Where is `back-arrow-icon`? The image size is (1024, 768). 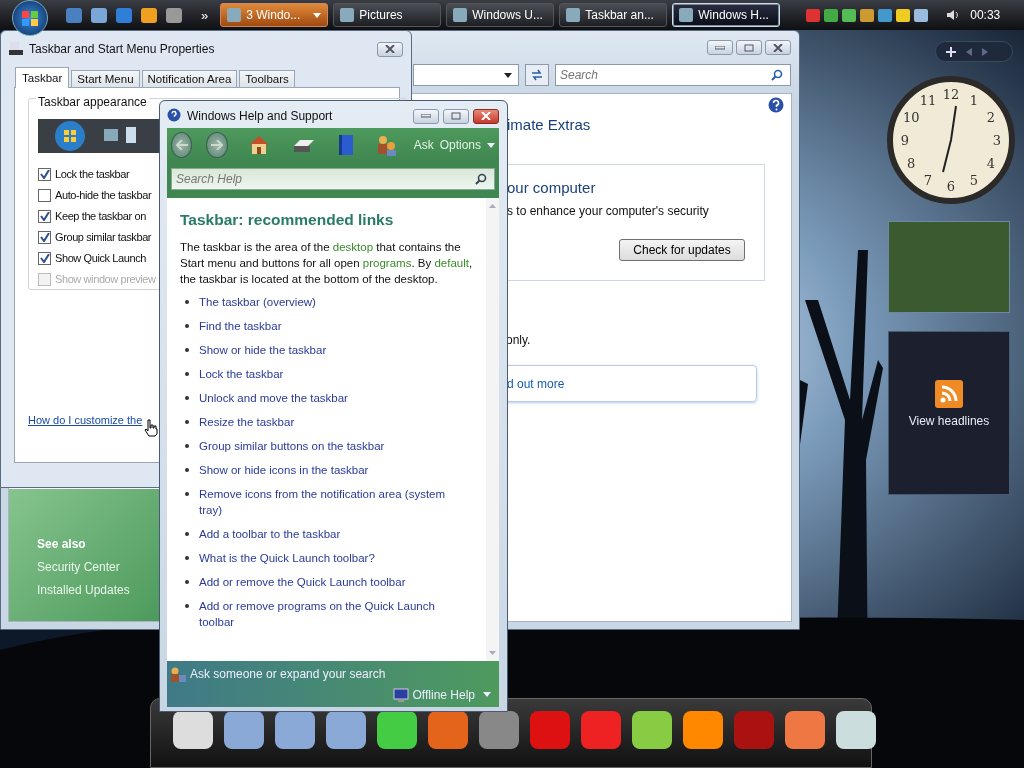
back-arrow-icon is located at coordinates (181, 145).